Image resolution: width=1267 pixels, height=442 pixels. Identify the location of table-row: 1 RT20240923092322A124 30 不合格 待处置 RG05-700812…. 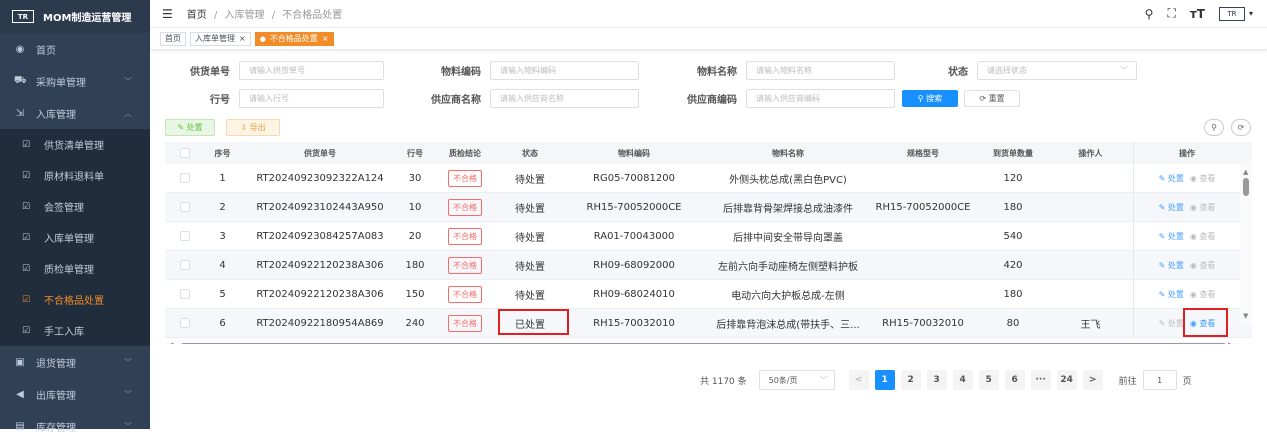
(708, 178).